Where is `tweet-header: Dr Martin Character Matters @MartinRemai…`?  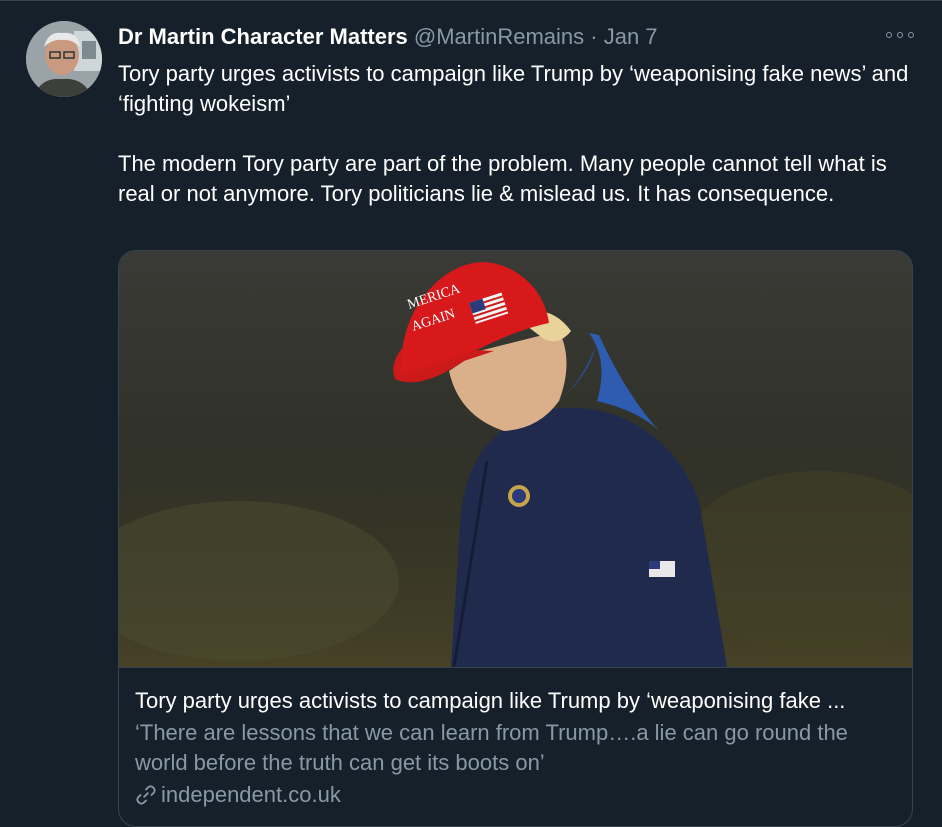 tweet-header: Dr Martin Character Matters @MartinRemai… is located at coordinates (500, 37).